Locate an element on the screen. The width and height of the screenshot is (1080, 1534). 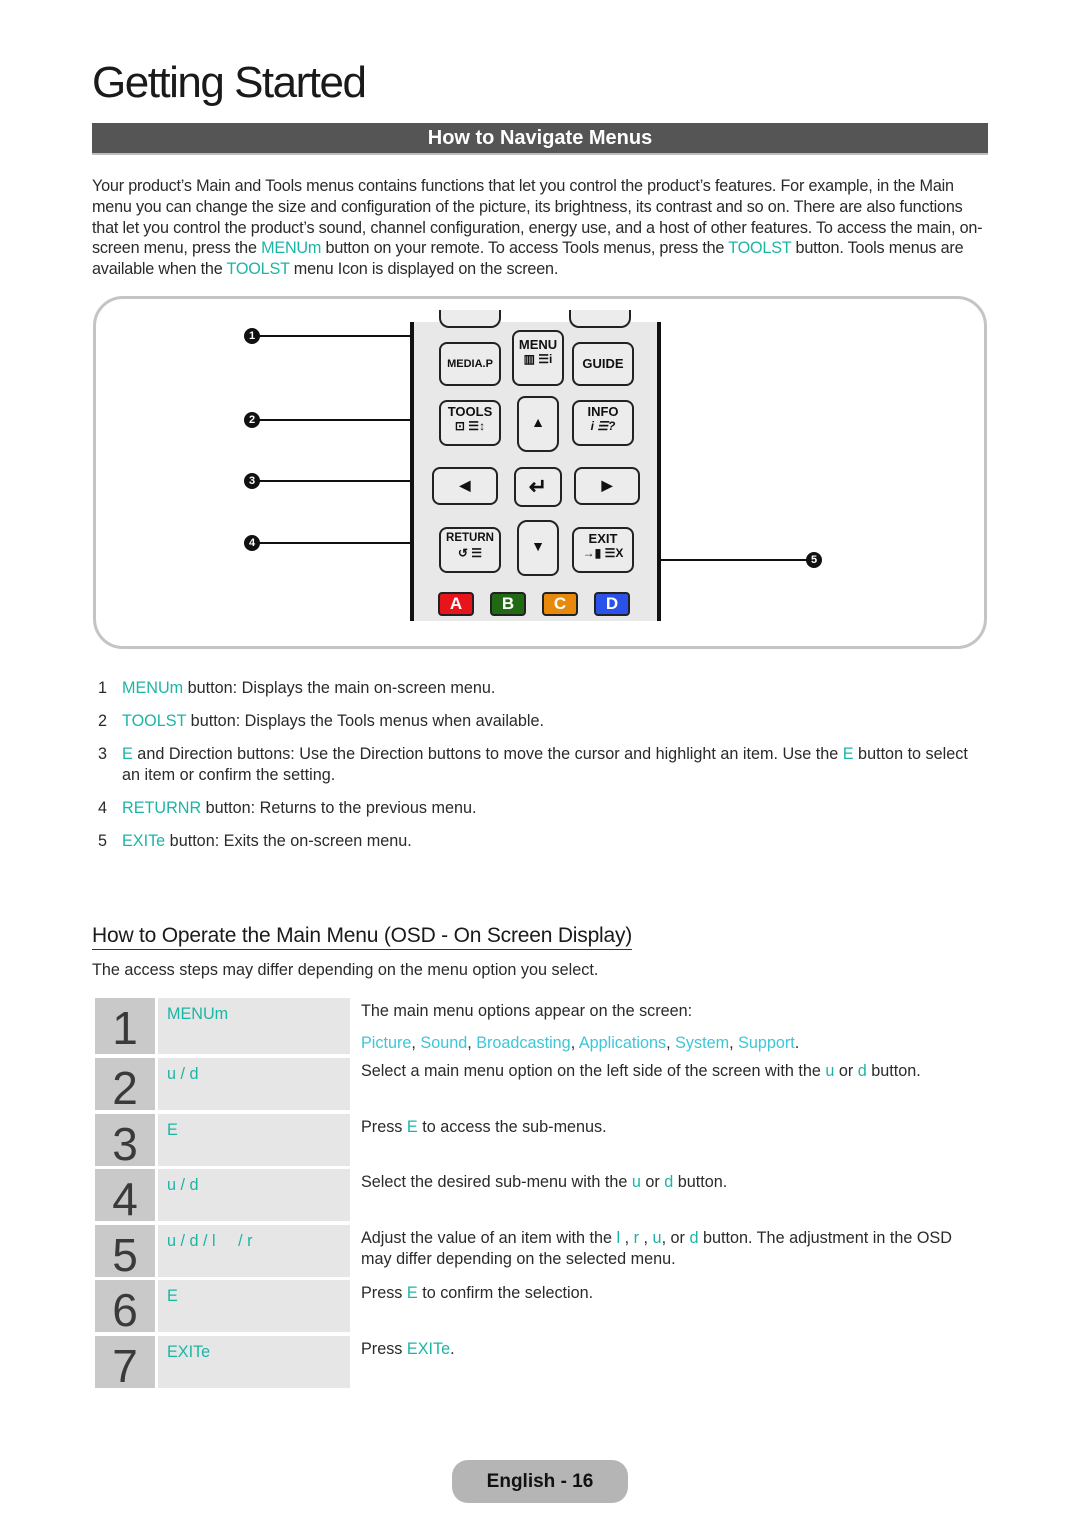
legend-number: 3 is located at coordinates (103, 754).